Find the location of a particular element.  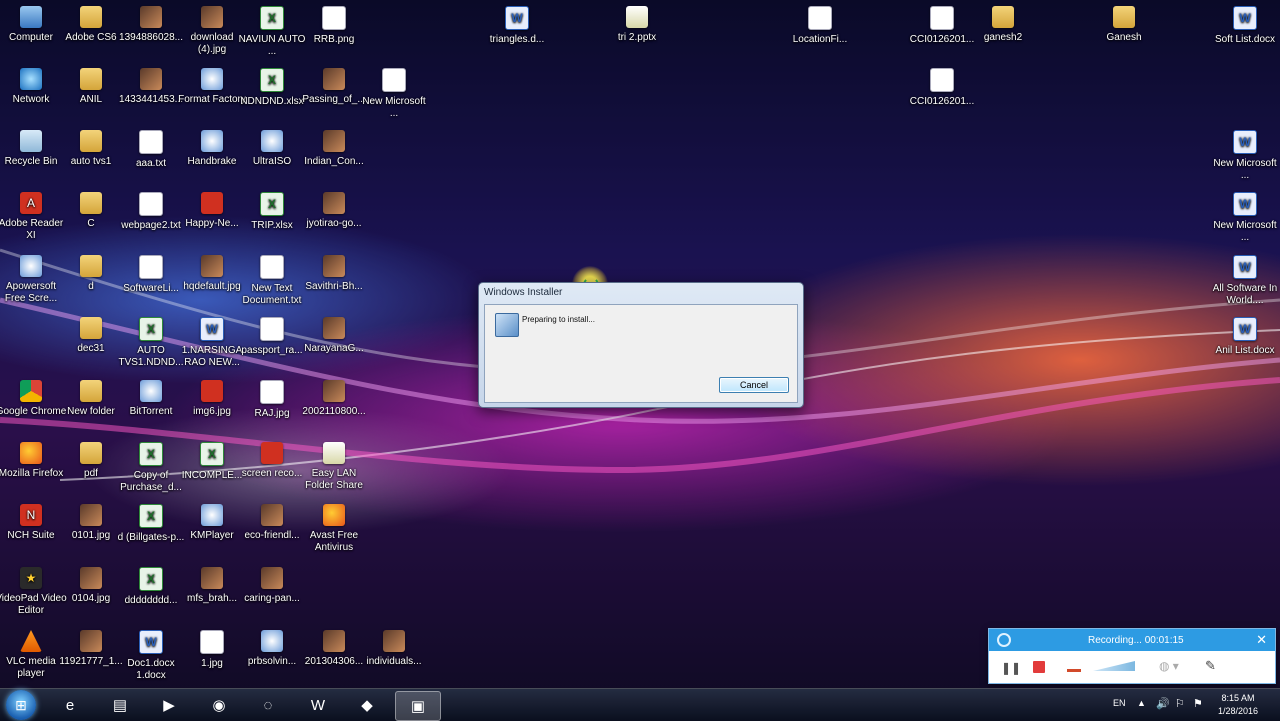

taskbar-media-player-icon: ▶ is located at coordinates (169, 705).